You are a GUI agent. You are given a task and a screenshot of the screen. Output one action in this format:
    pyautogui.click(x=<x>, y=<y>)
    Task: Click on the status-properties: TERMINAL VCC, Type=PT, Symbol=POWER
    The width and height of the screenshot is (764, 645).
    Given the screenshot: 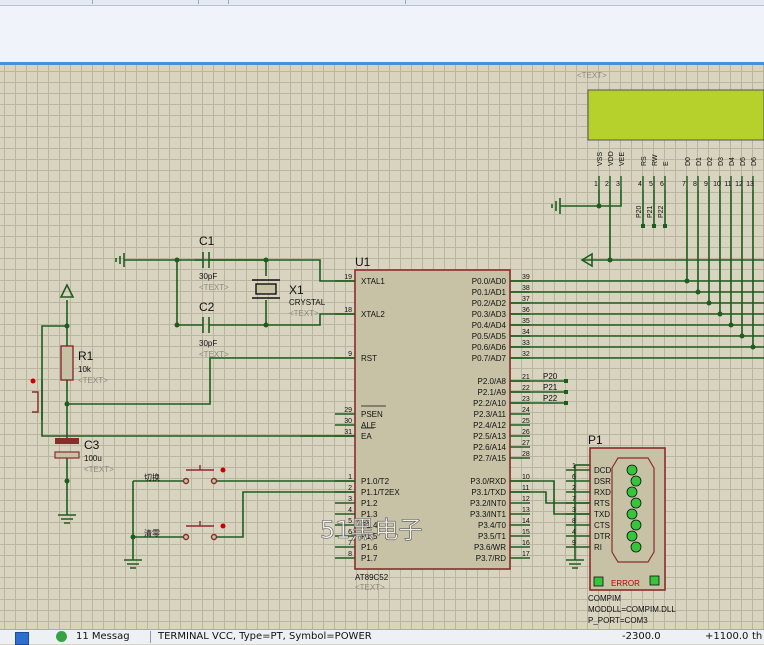 What is the action you would take?
    pyautogui.click(x=265, y=636)
    